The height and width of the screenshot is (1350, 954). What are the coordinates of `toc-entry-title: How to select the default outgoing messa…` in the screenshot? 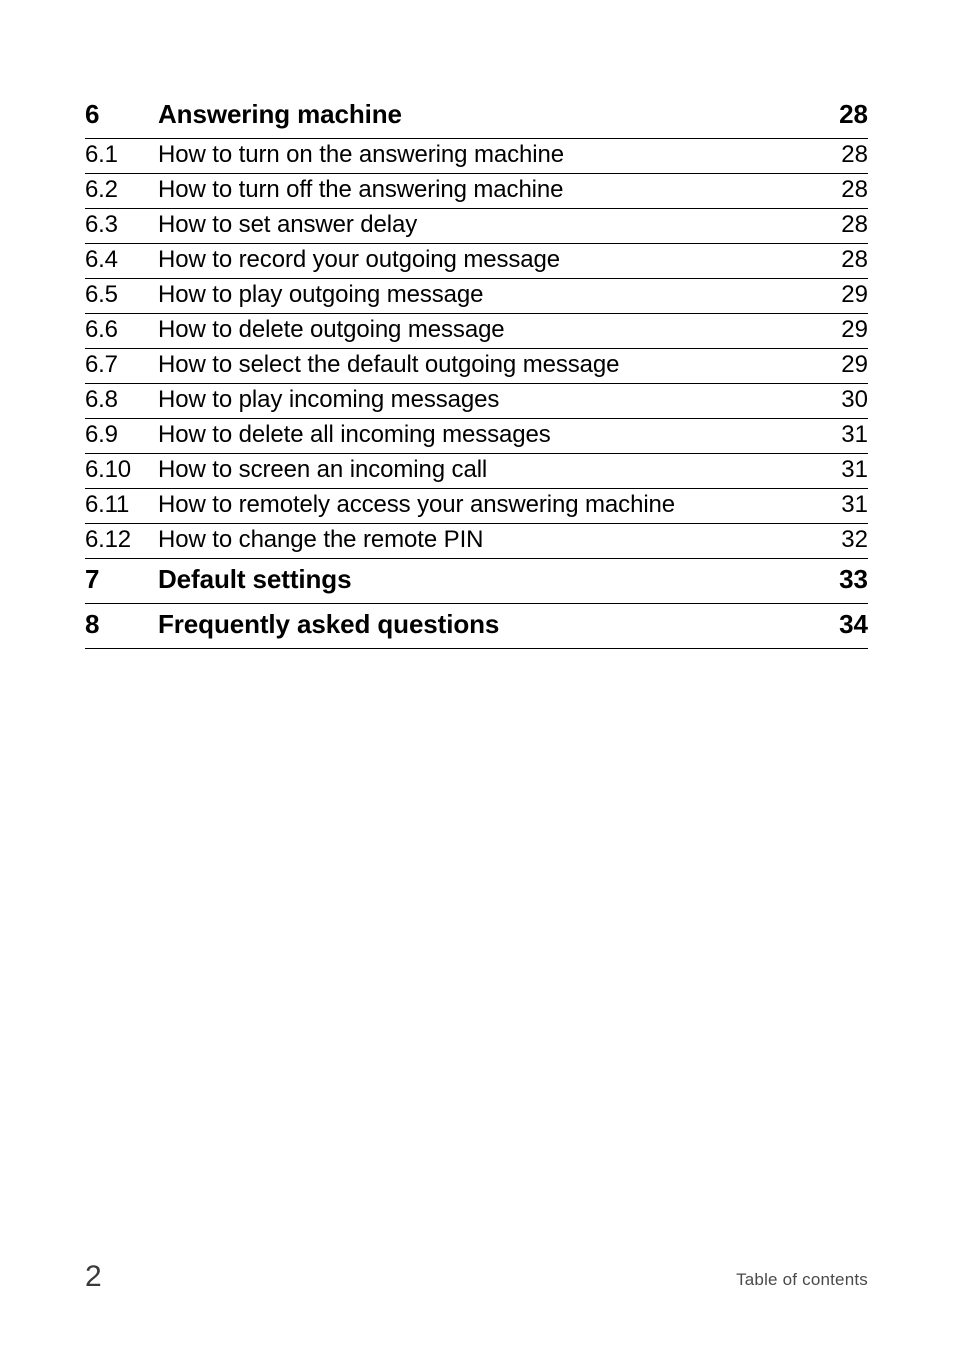 It's located at (389, 364).